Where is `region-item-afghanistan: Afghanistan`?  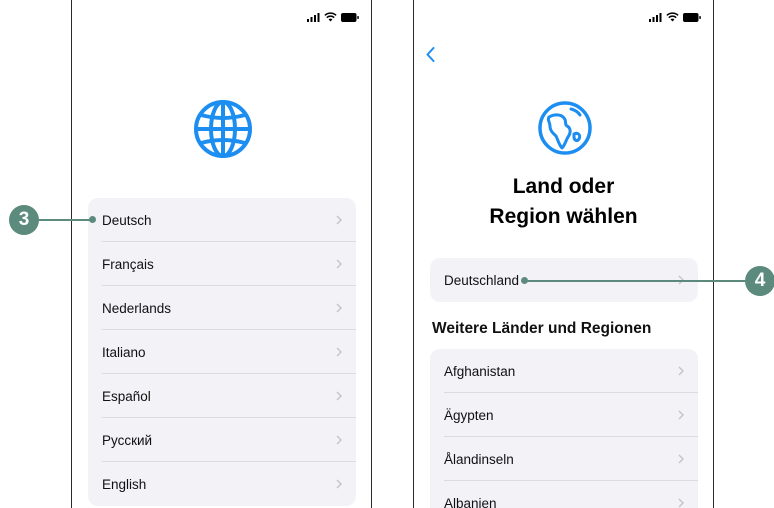
region-item-afghanistan: Afghanistan is located at coordinates (564, 371).